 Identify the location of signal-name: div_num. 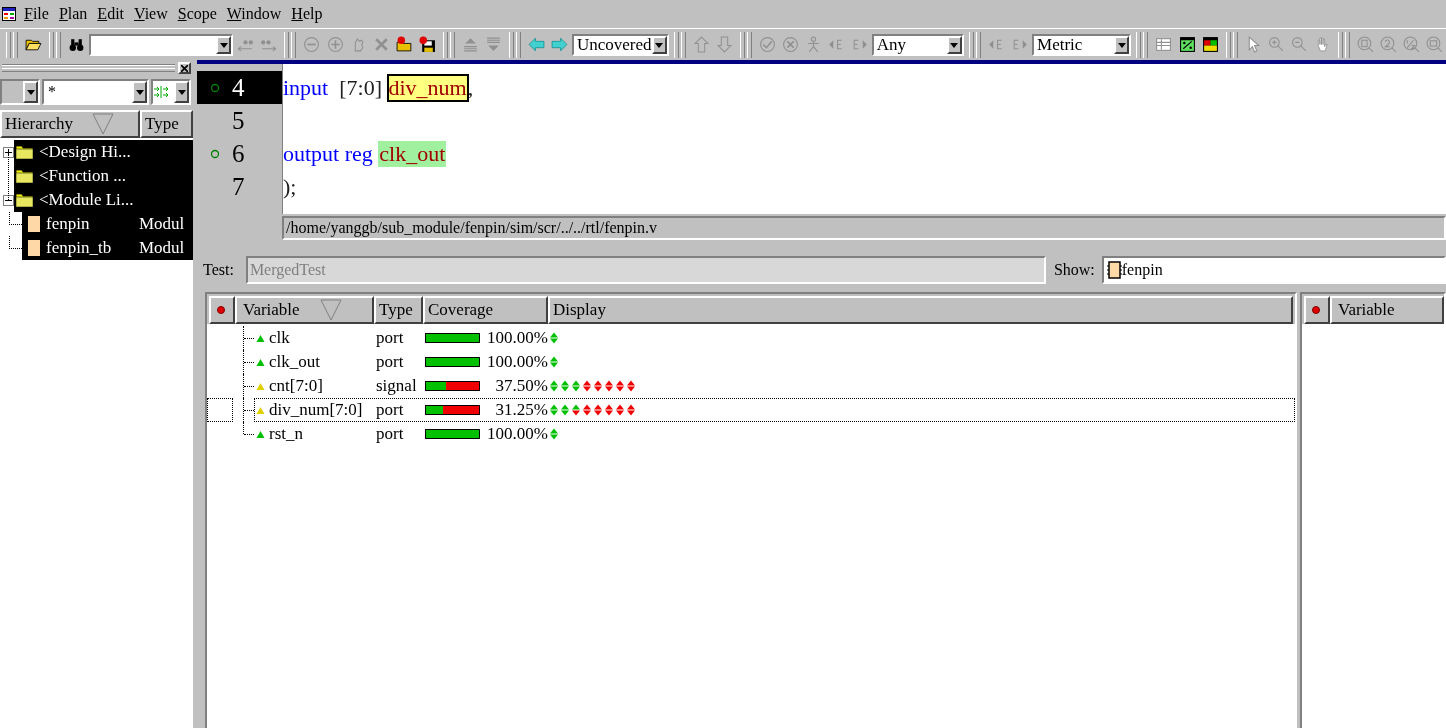
(427, 87).